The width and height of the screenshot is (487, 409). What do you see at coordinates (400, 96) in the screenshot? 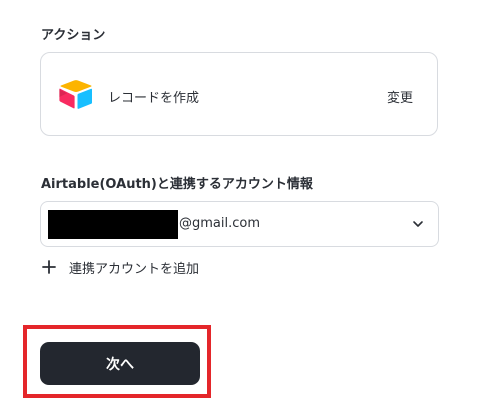
I see `change-action-button: 変更` at bounding box center [400, 96].